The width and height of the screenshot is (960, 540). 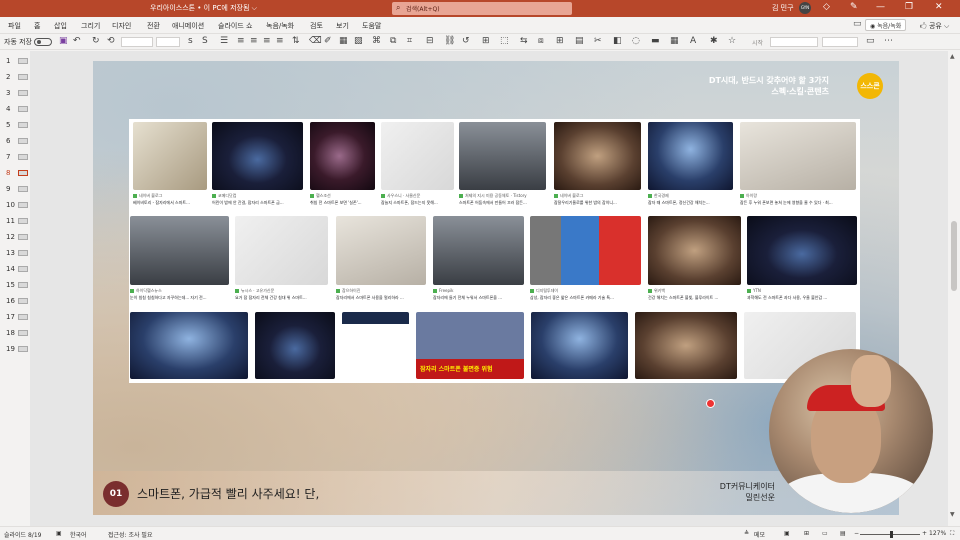 I want to click on group-icon: ⌘, so click(x=376, y=41).